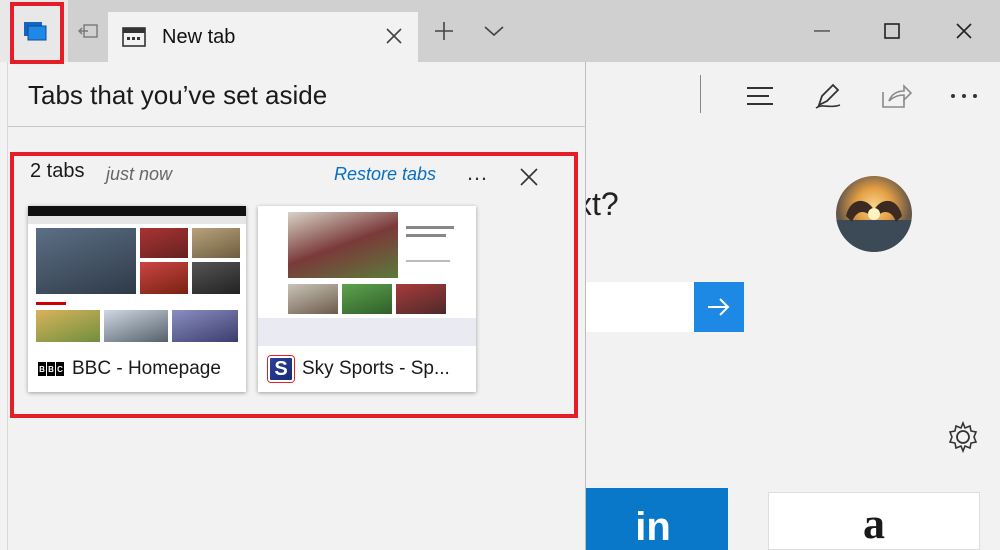  Describe the element at coordinates (874, 523) in the screenshot. I see `amazon-tile-logo: a` at that location.